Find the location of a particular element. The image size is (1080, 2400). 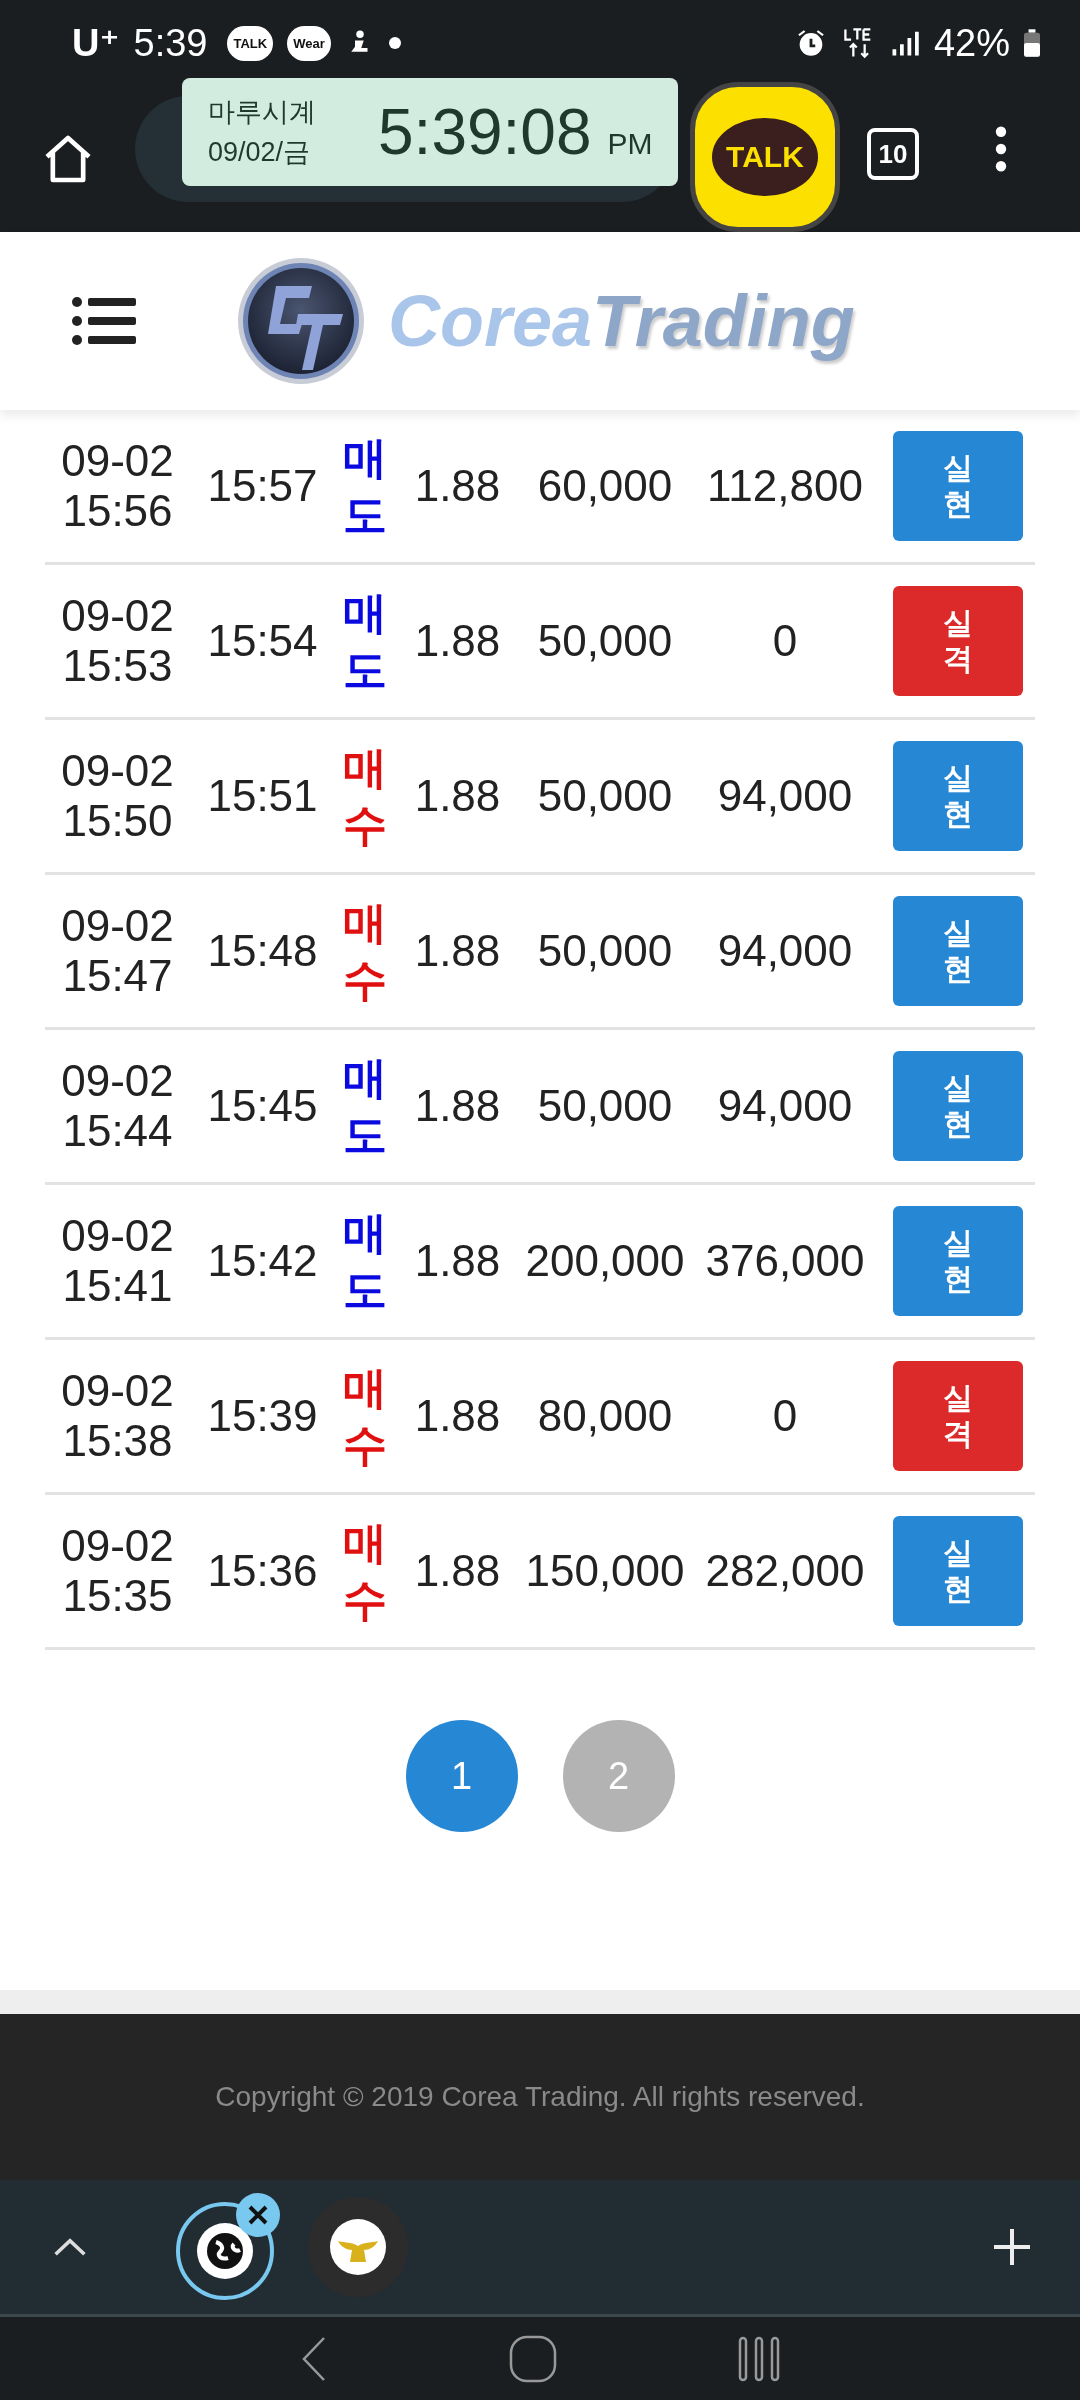

end-time: 15:39 is located at coordinates (262, 1416).